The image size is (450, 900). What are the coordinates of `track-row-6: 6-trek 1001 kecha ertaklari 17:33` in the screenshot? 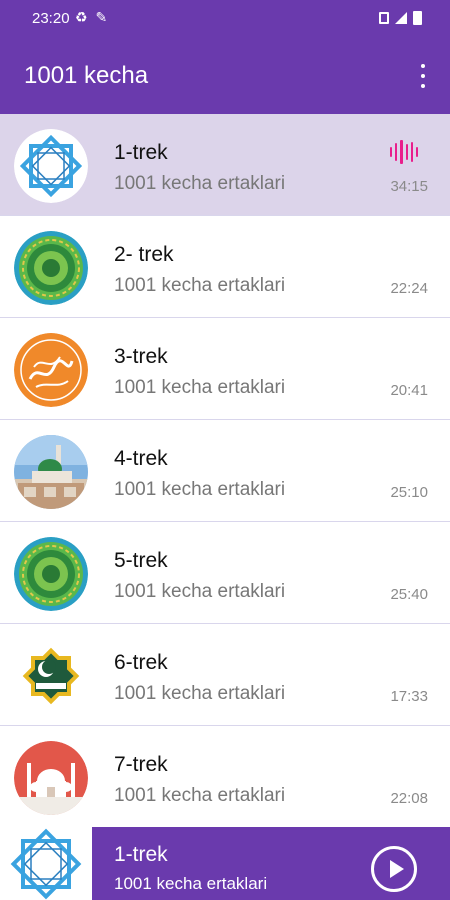 It's located at (225, 675).